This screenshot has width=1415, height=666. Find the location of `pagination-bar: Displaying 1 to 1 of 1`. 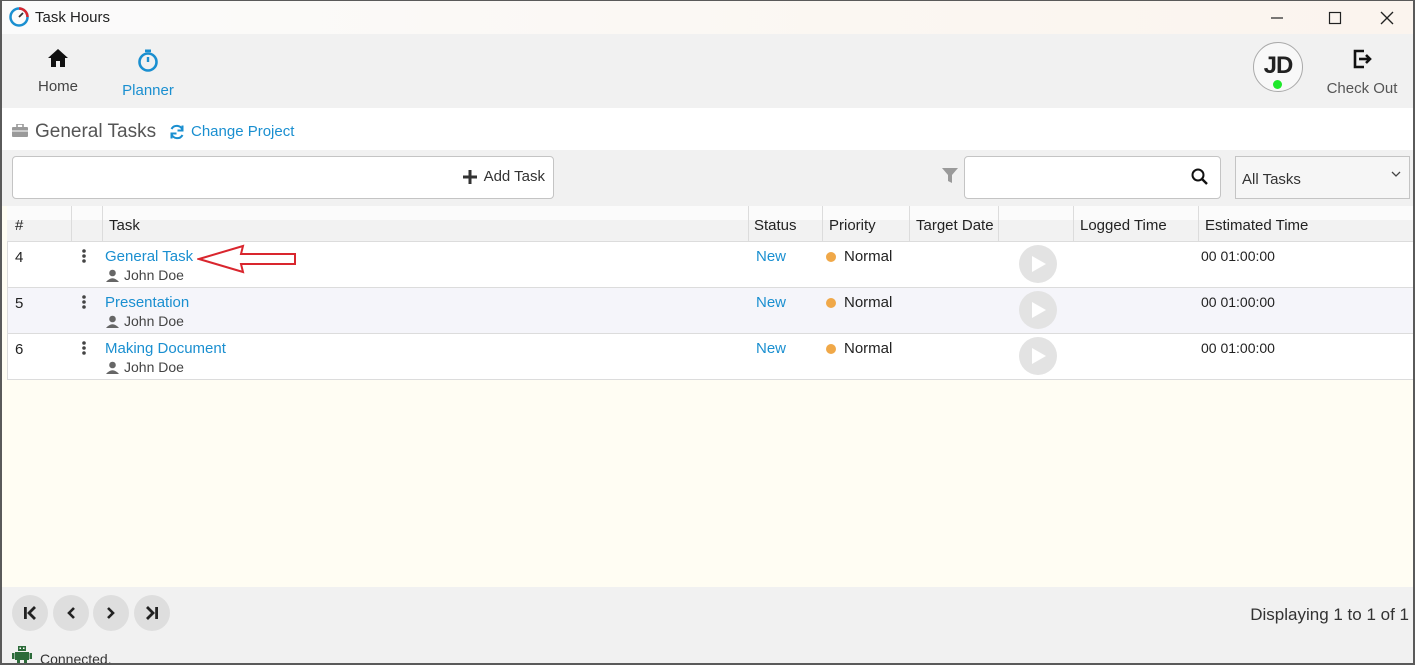

pagination-bar: Displaying 1 to 1 of 1 is located at coordinates (707, 614).